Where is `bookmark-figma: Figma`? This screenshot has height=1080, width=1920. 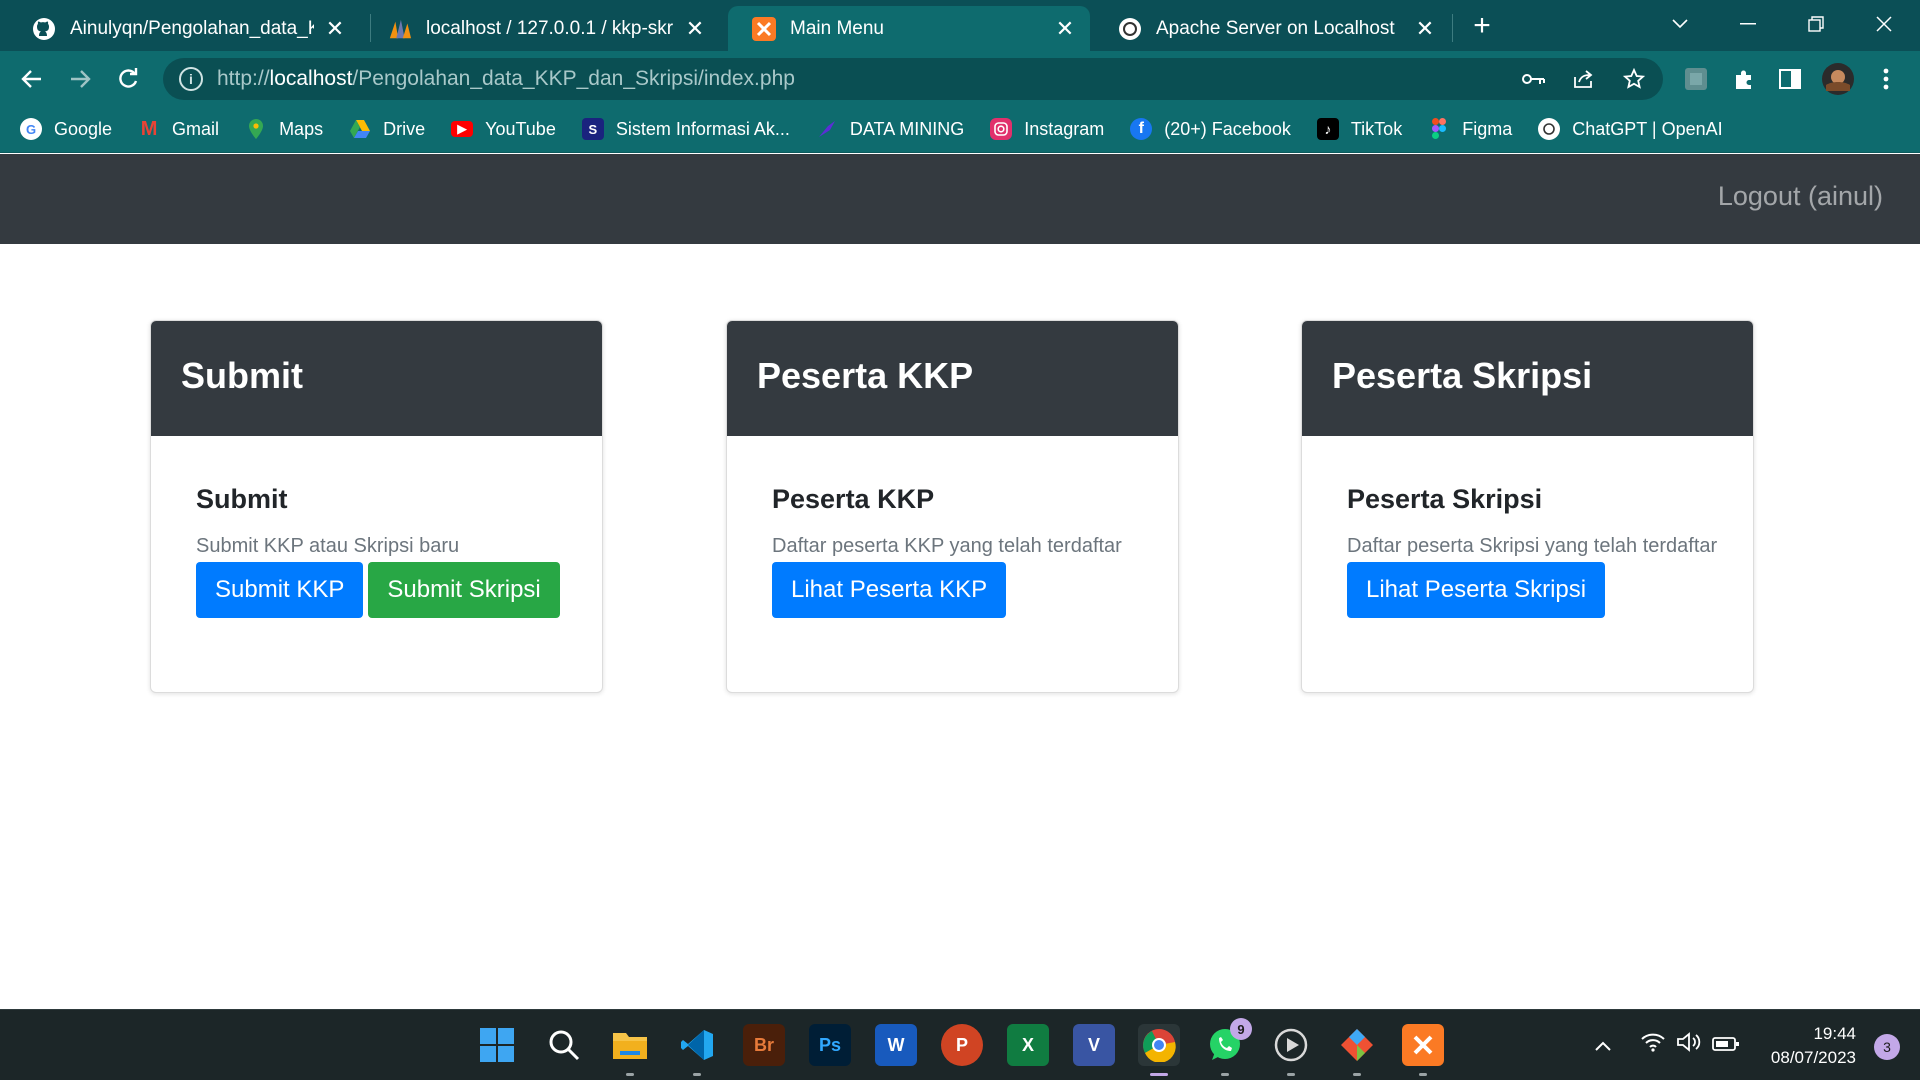 bookmark-figma: Figma is located at coordinates (1470, 129).